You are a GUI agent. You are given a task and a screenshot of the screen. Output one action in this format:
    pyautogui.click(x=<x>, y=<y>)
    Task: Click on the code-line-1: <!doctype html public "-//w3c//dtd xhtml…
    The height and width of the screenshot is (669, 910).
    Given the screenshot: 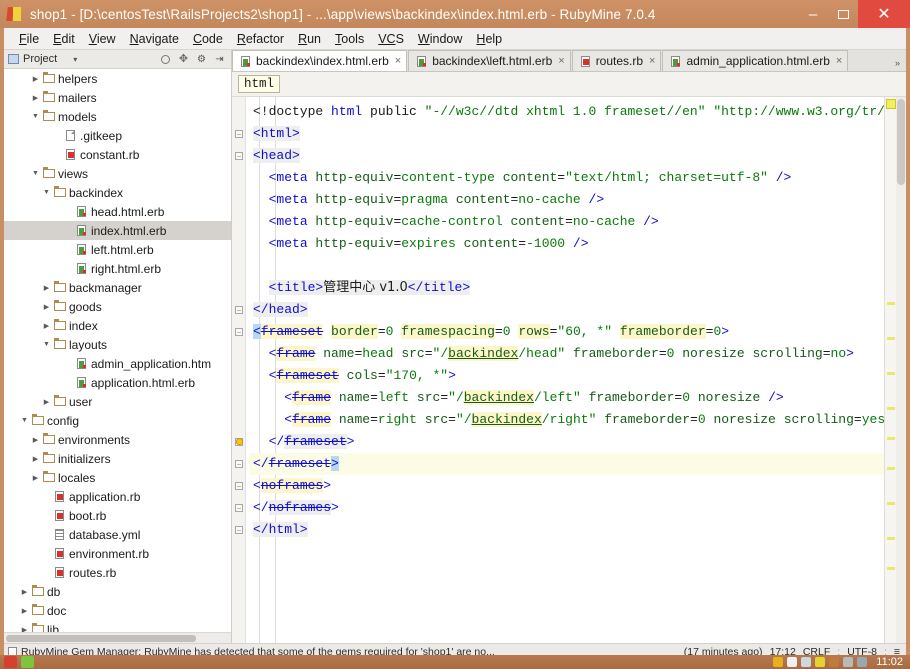 What is the action you would take?
    pyautogui.click(x=566, y=112)
    